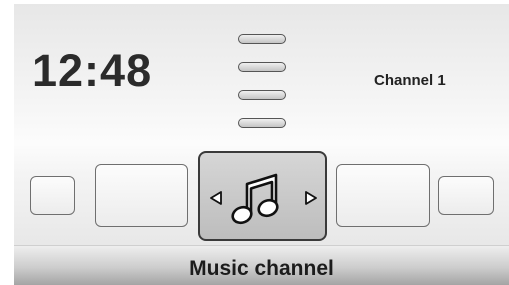 The height and width of the screenshot is (285, 509). What do you see at coordinates (141, 195) in the screenshot?
I see `carousel-tile-left` at bounding box center [141, 195].